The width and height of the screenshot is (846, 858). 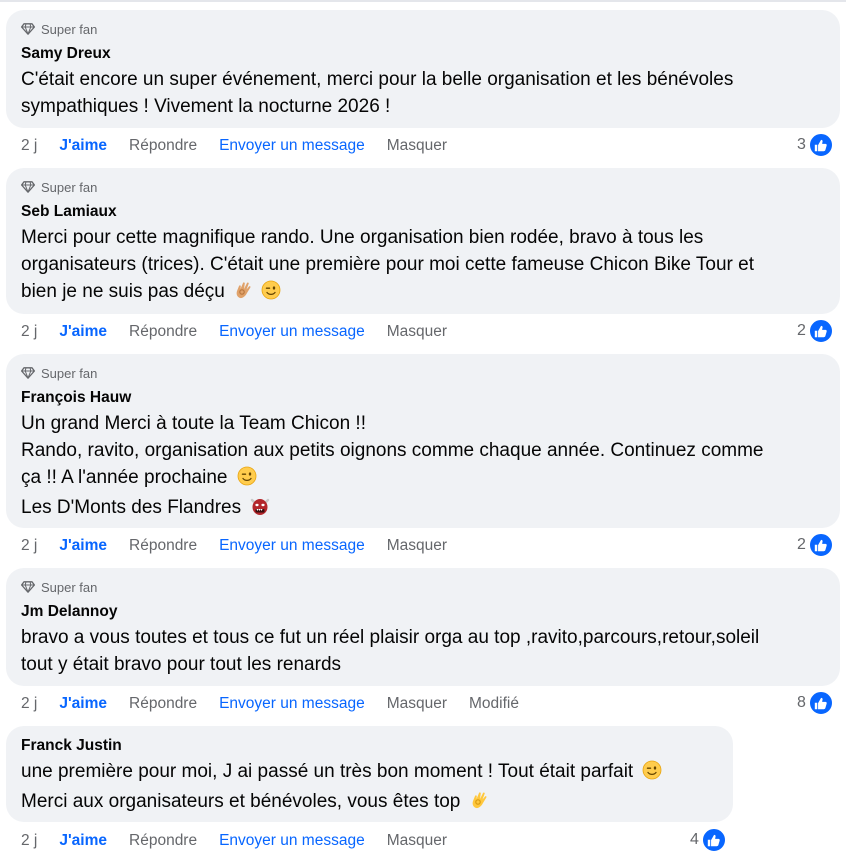 What do you see at coordinates (123, 291) in the screenshot?
I see `comment-text: bien je ne suis pas déçu` at bounding box center [123, 291].